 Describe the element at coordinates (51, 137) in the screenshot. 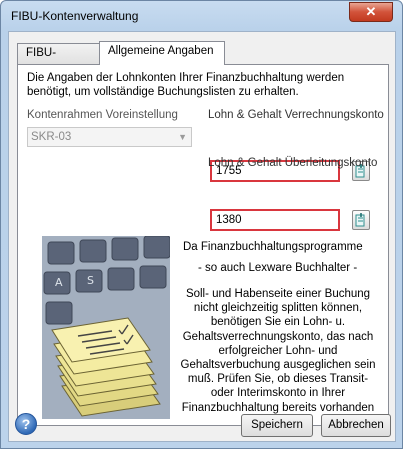

I see `kontenrahmen-value: SKR-03` at that location.